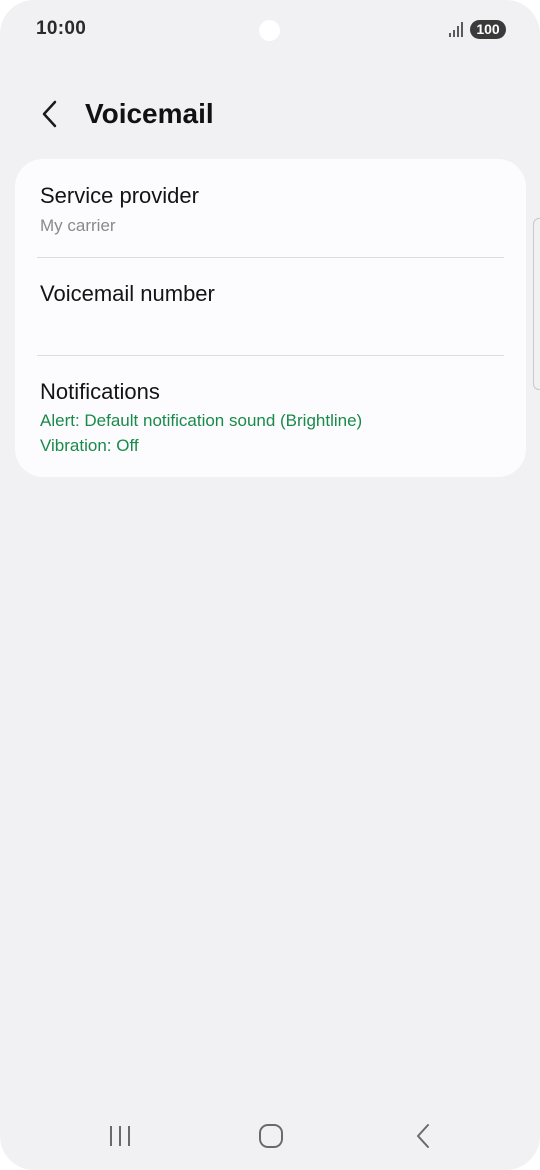 The height and width of the screenshot is (1170, 540). Describe the element at coordinates (270, 306) in the screenshot. I see `setting-voicemail-number: Voicemail number` at that location.